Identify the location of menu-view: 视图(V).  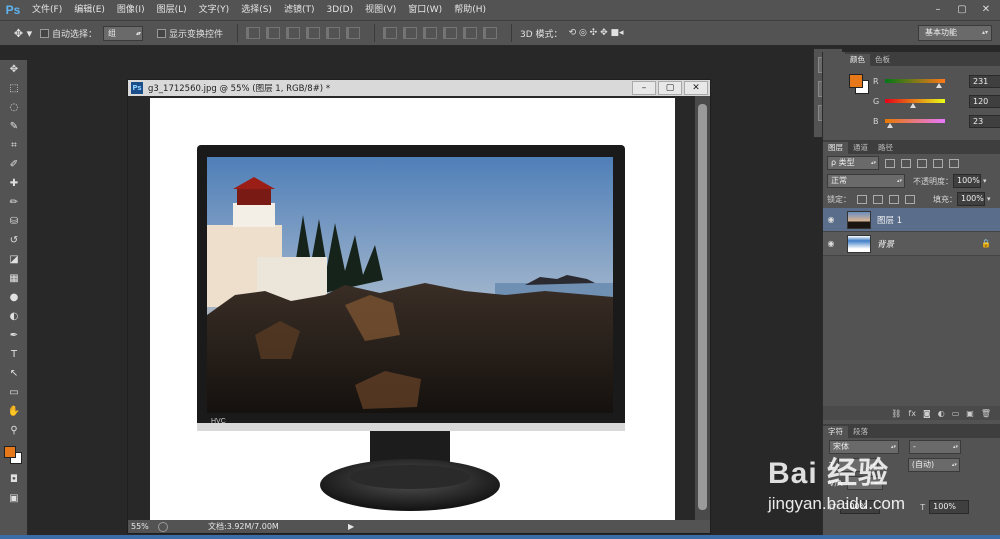
(380, 10).